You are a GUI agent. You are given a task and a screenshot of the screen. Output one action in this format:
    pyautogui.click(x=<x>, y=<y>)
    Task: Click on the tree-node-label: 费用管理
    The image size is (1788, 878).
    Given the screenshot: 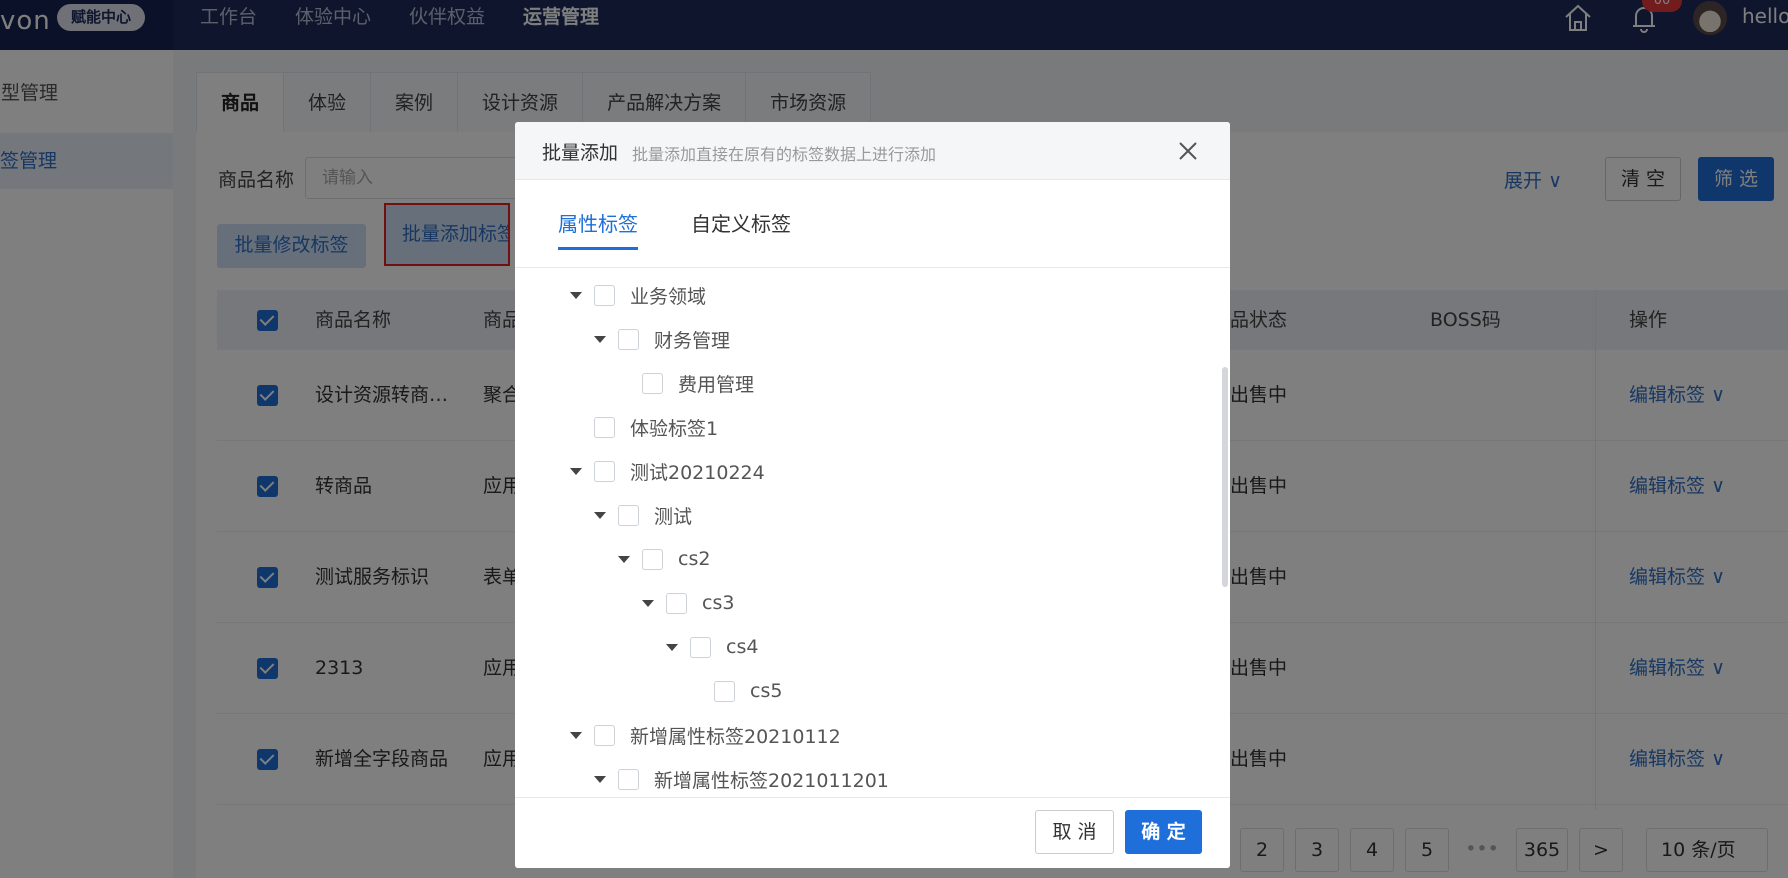 What is the action you would take?
    pyautogui.click(x=716, y=384)
    